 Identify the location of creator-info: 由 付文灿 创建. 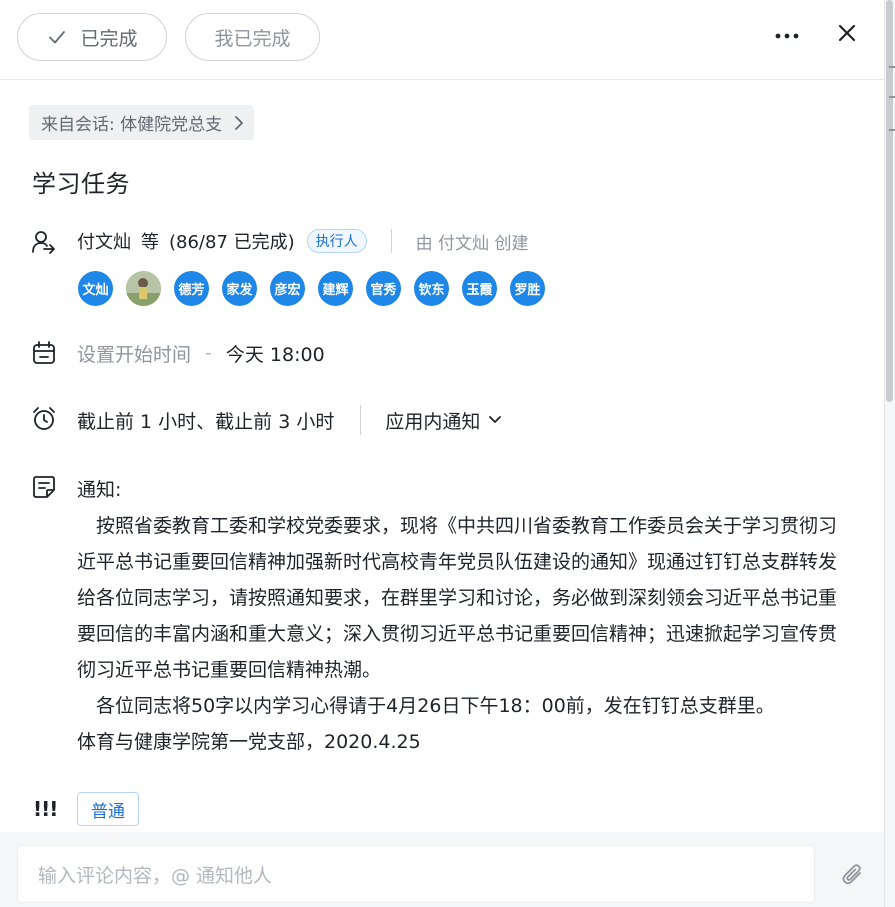
(472, 243).